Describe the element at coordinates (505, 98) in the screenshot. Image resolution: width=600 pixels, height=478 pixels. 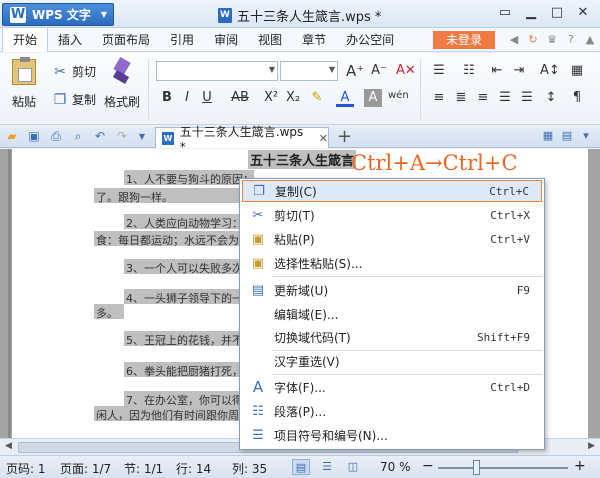
I see `justify-icon: ☰` at that location.